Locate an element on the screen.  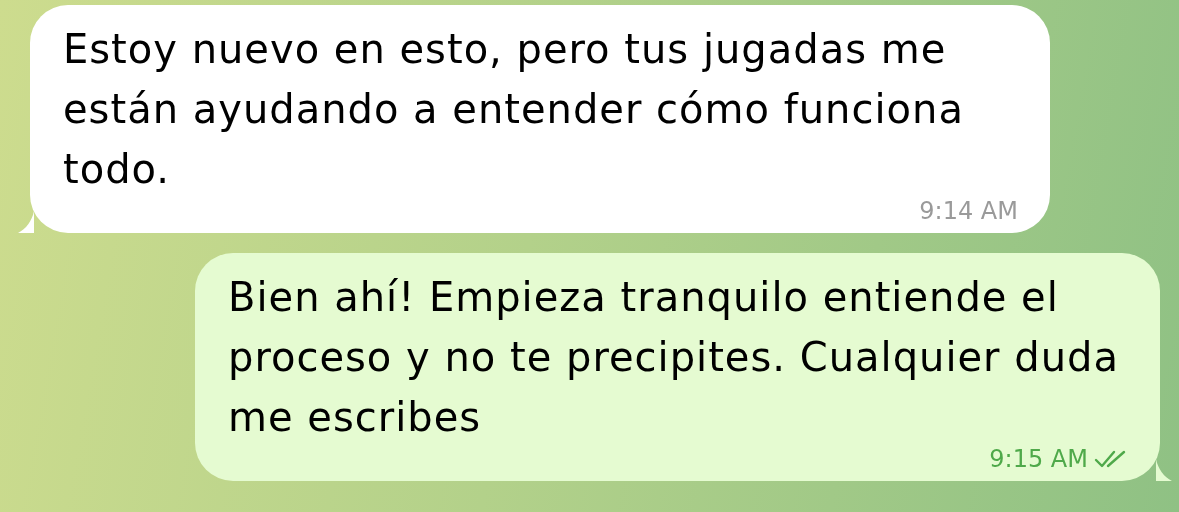
message-time: 9:14 AM is located at coordinates (968, 211).